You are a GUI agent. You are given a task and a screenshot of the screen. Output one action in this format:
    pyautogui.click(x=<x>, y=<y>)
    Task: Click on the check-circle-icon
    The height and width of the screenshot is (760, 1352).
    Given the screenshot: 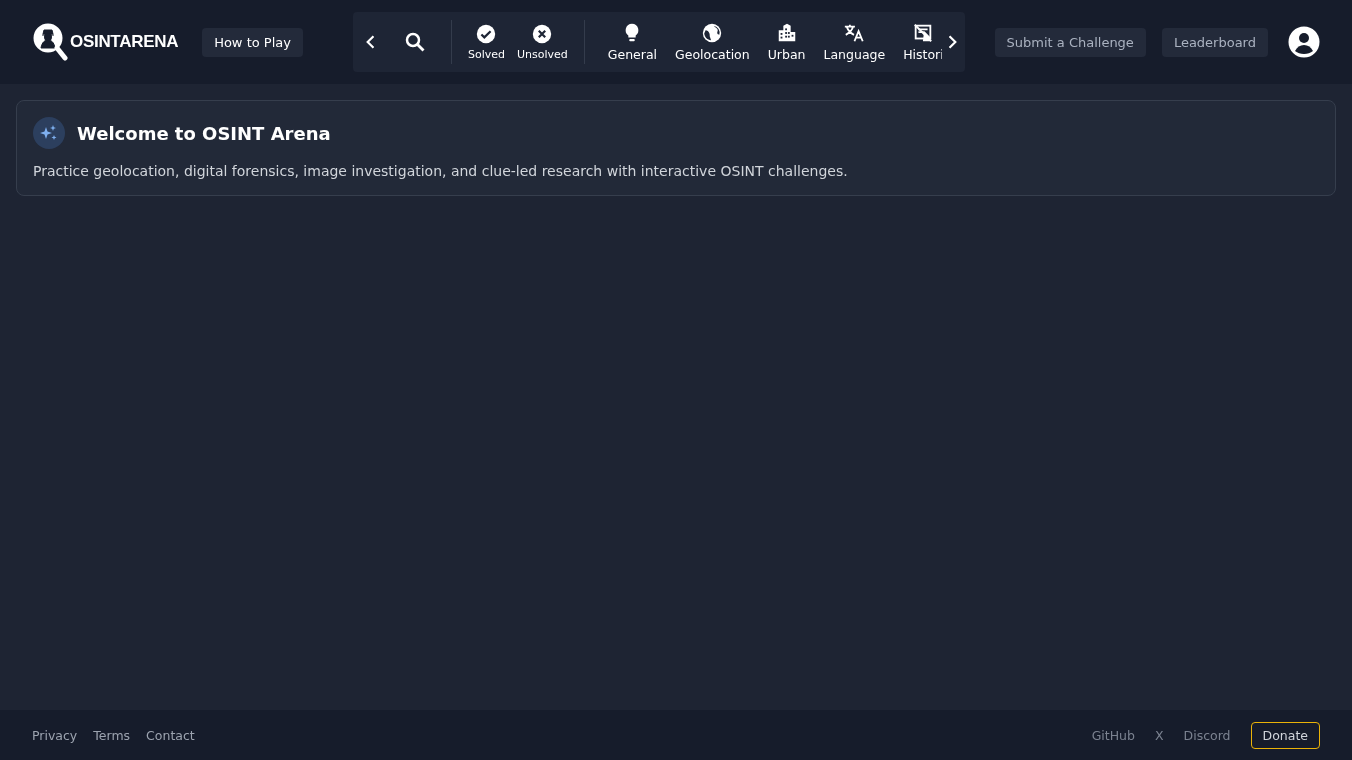 What is the action you would take?
    pyautogui.click(x=486, y=34)
    